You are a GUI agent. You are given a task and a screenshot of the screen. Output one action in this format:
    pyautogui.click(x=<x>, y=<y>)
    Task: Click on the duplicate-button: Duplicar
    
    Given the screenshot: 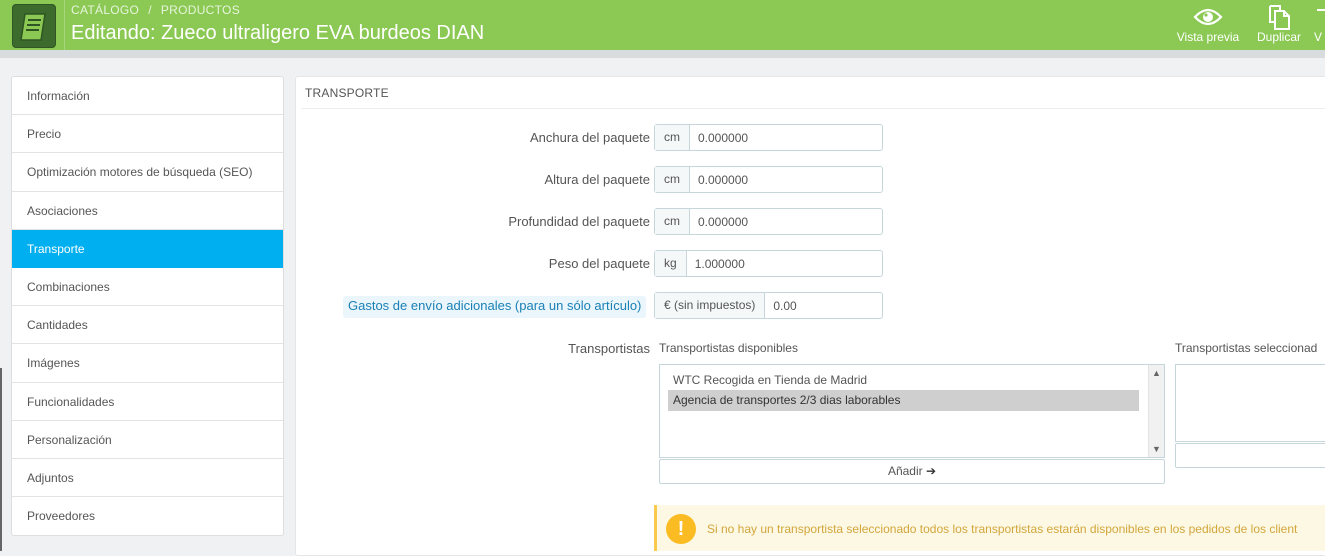 What is the action you would take?
    pyautogui.click(x=1279, y=25)
    